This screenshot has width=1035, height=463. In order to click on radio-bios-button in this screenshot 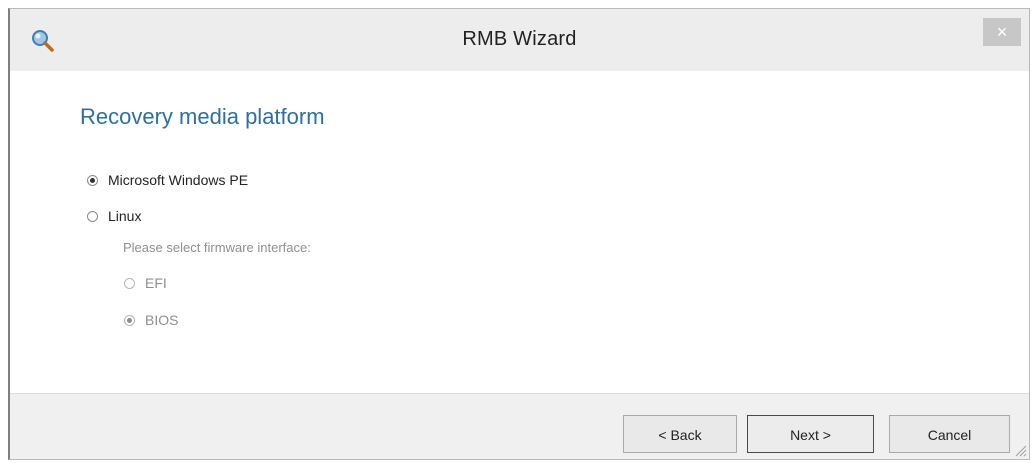, I will do `click(129, 320)`.